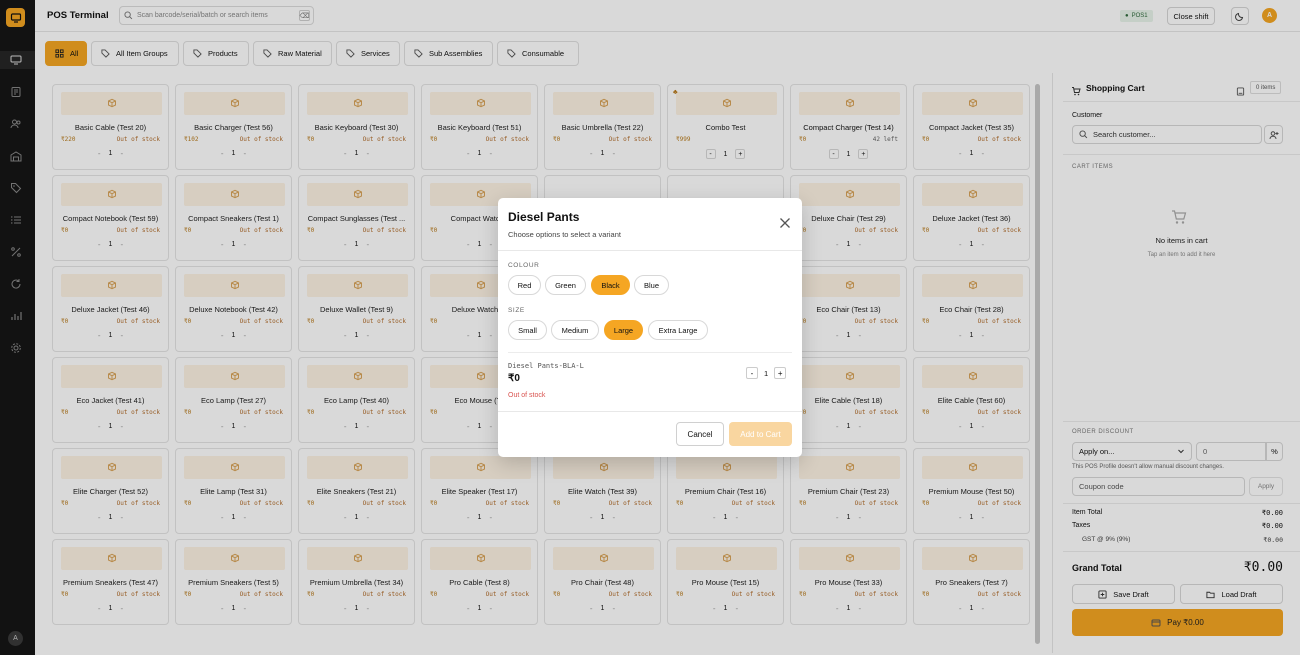  What do you see at coordinates (546, 366) in the screenshot?
I see `variant-sku: Diesel Pants-BLA-L` at bounding box center [546, 366].